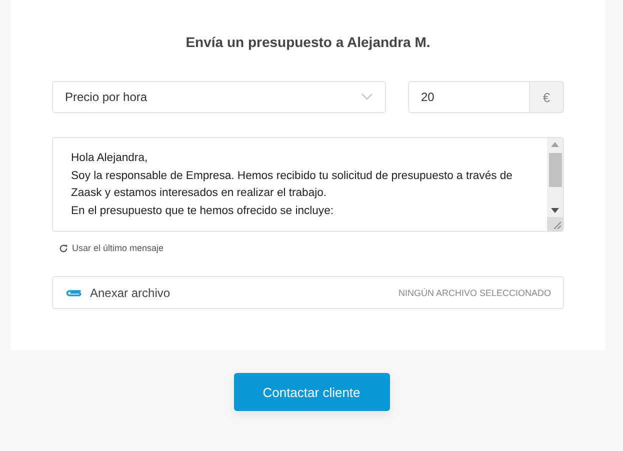 This screenshot has height=451, width=623. Describe the element at coordinates (555, 210) in the screenshot. I see `scroll-down-icon` at that location.